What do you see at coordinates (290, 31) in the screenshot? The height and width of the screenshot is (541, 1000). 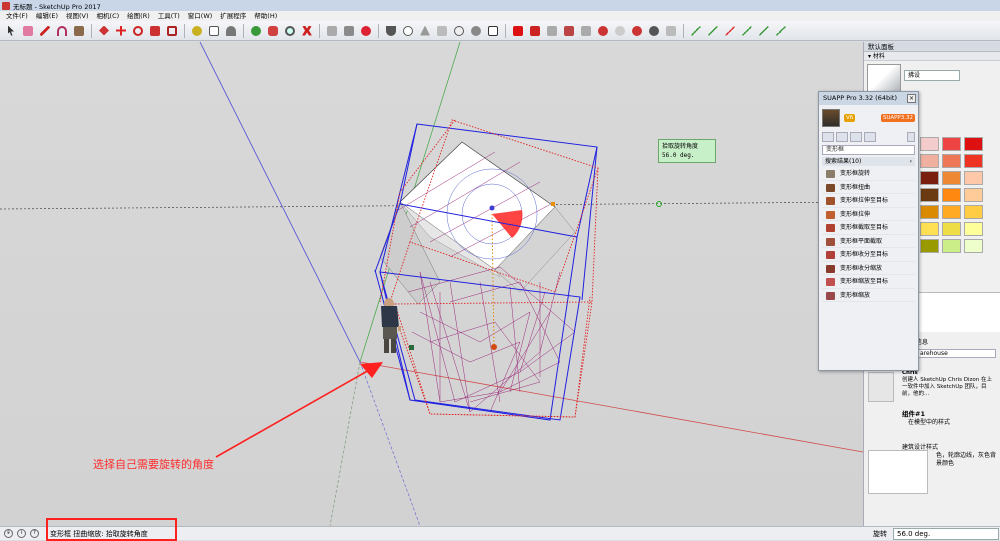 I see `zoom-icon` at bounding box center [290, 31].